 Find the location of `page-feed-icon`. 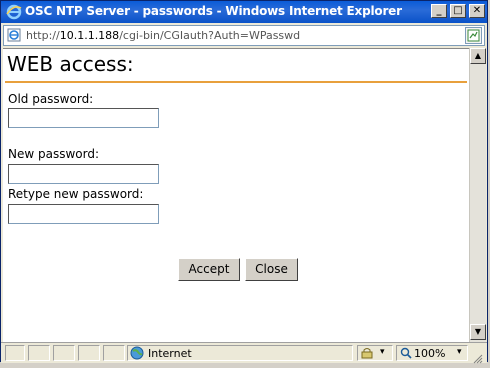

page-feed-icon is located at coordinates (473, 35).